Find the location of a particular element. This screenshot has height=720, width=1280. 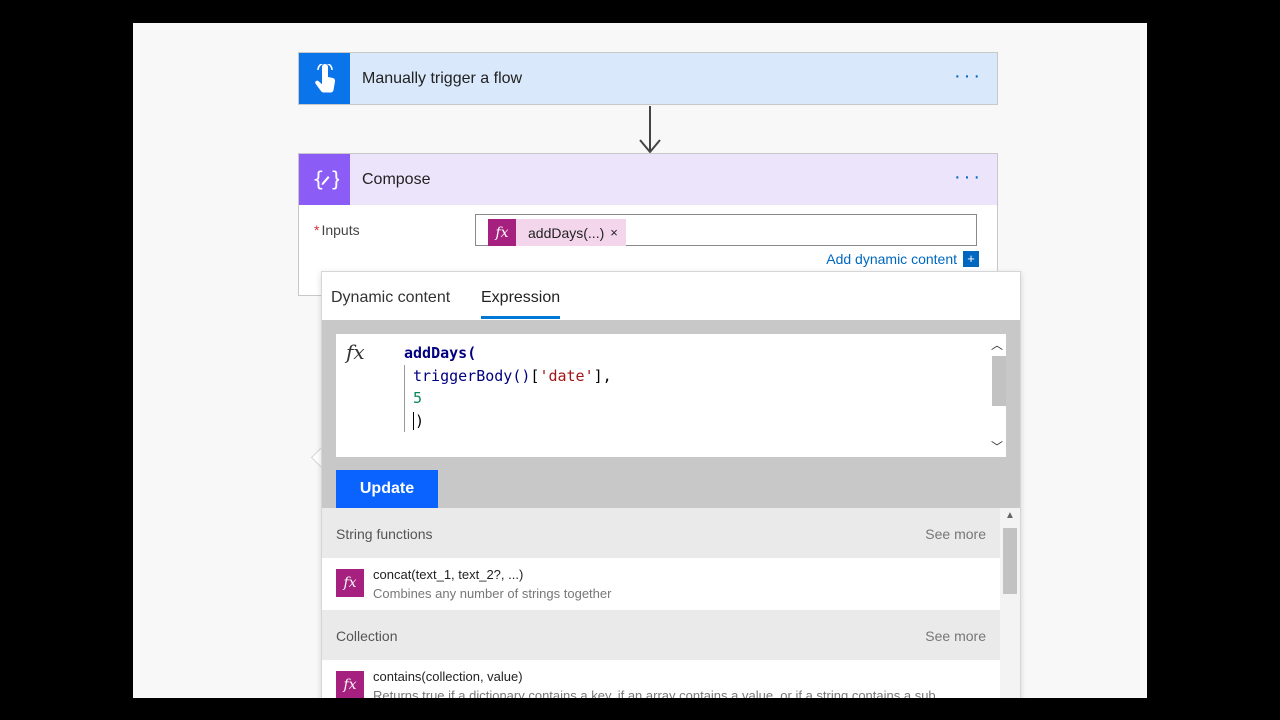

inputs-label: * Inputs is located at coordinates (337, 230).